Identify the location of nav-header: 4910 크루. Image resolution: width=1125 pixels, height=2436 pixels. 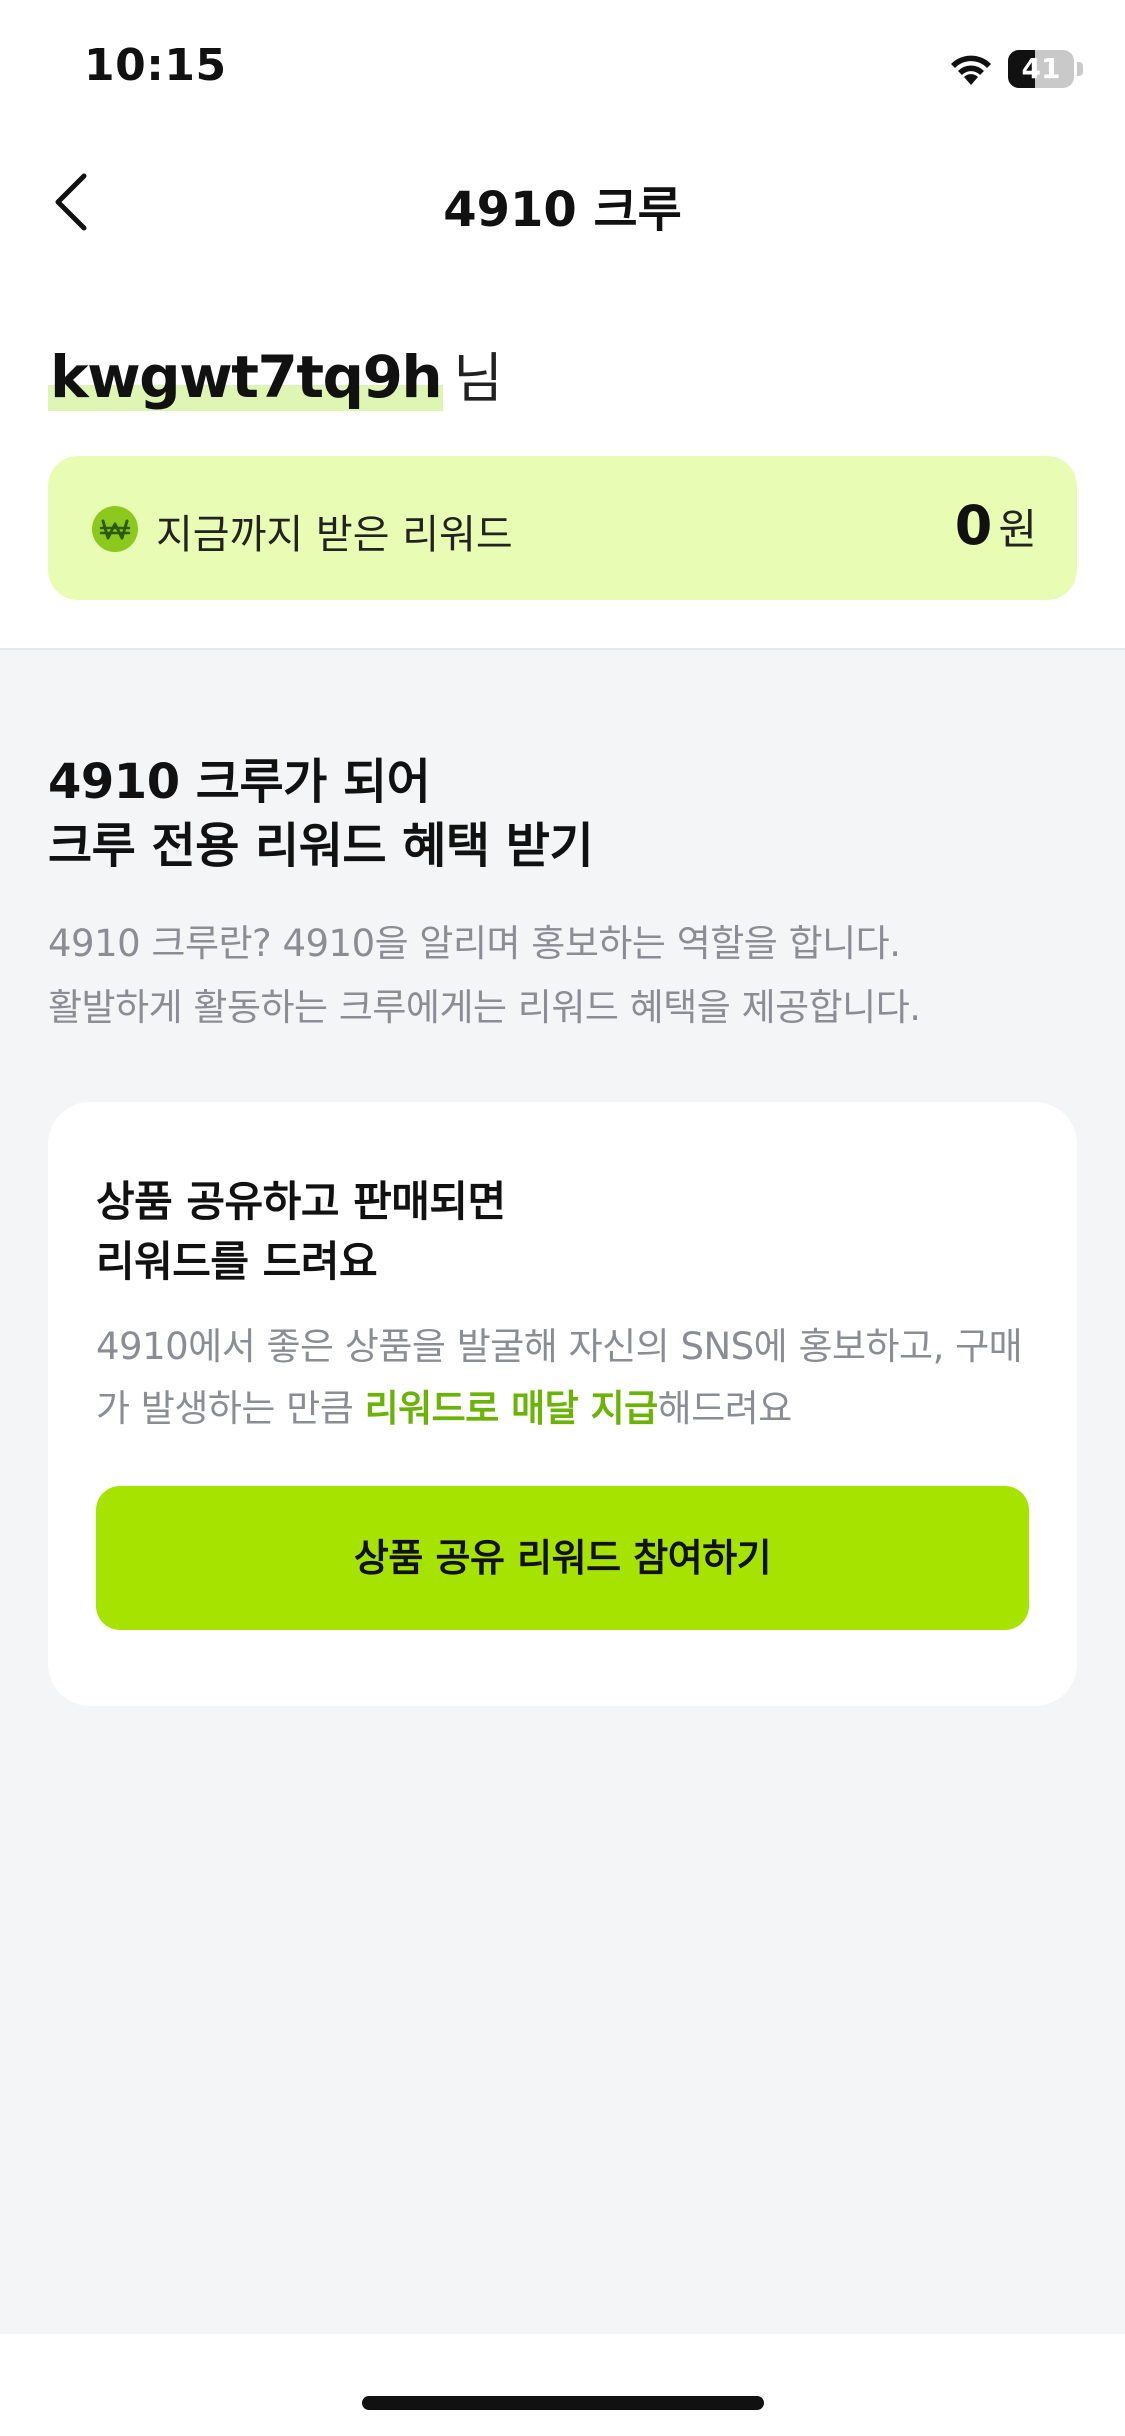
(562, 200).